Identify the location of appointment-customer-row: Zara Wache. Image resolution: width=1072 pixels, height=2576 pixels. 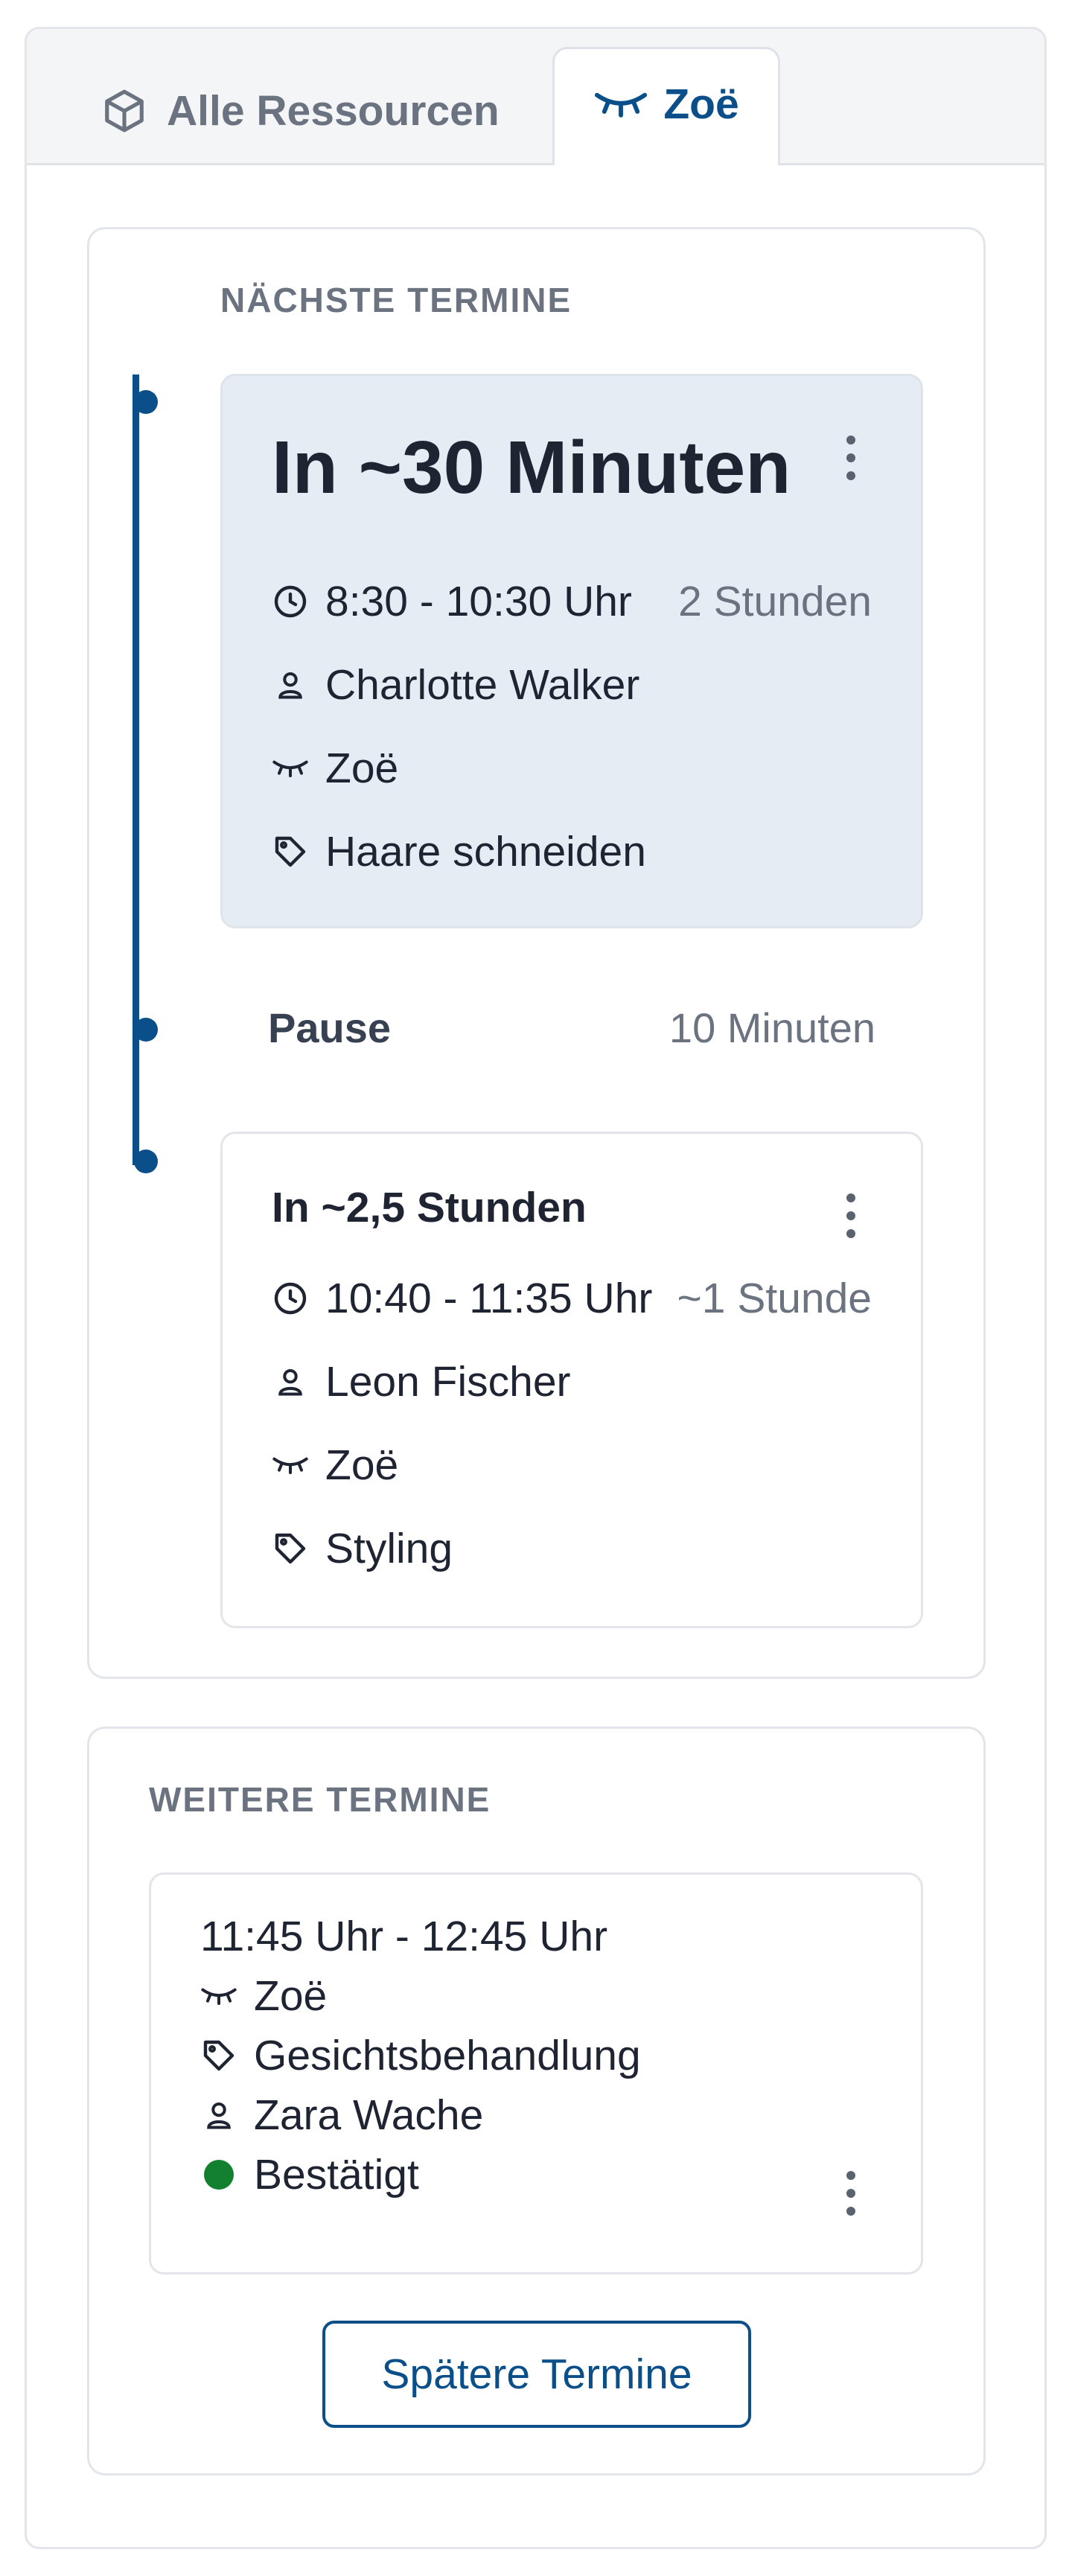
(342, 2115).